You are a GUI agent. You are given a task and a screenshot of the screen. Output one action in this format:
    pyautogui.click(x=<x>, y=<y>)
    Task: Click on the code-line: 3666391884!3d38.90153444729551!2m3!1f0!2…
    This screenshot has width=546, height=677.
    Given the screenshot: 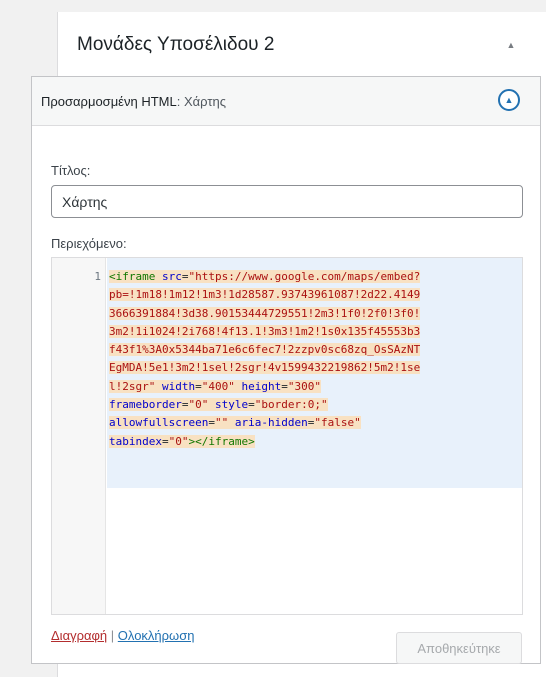 What is the action you would take?
    pyautogui.click(x=265, y=313)
    